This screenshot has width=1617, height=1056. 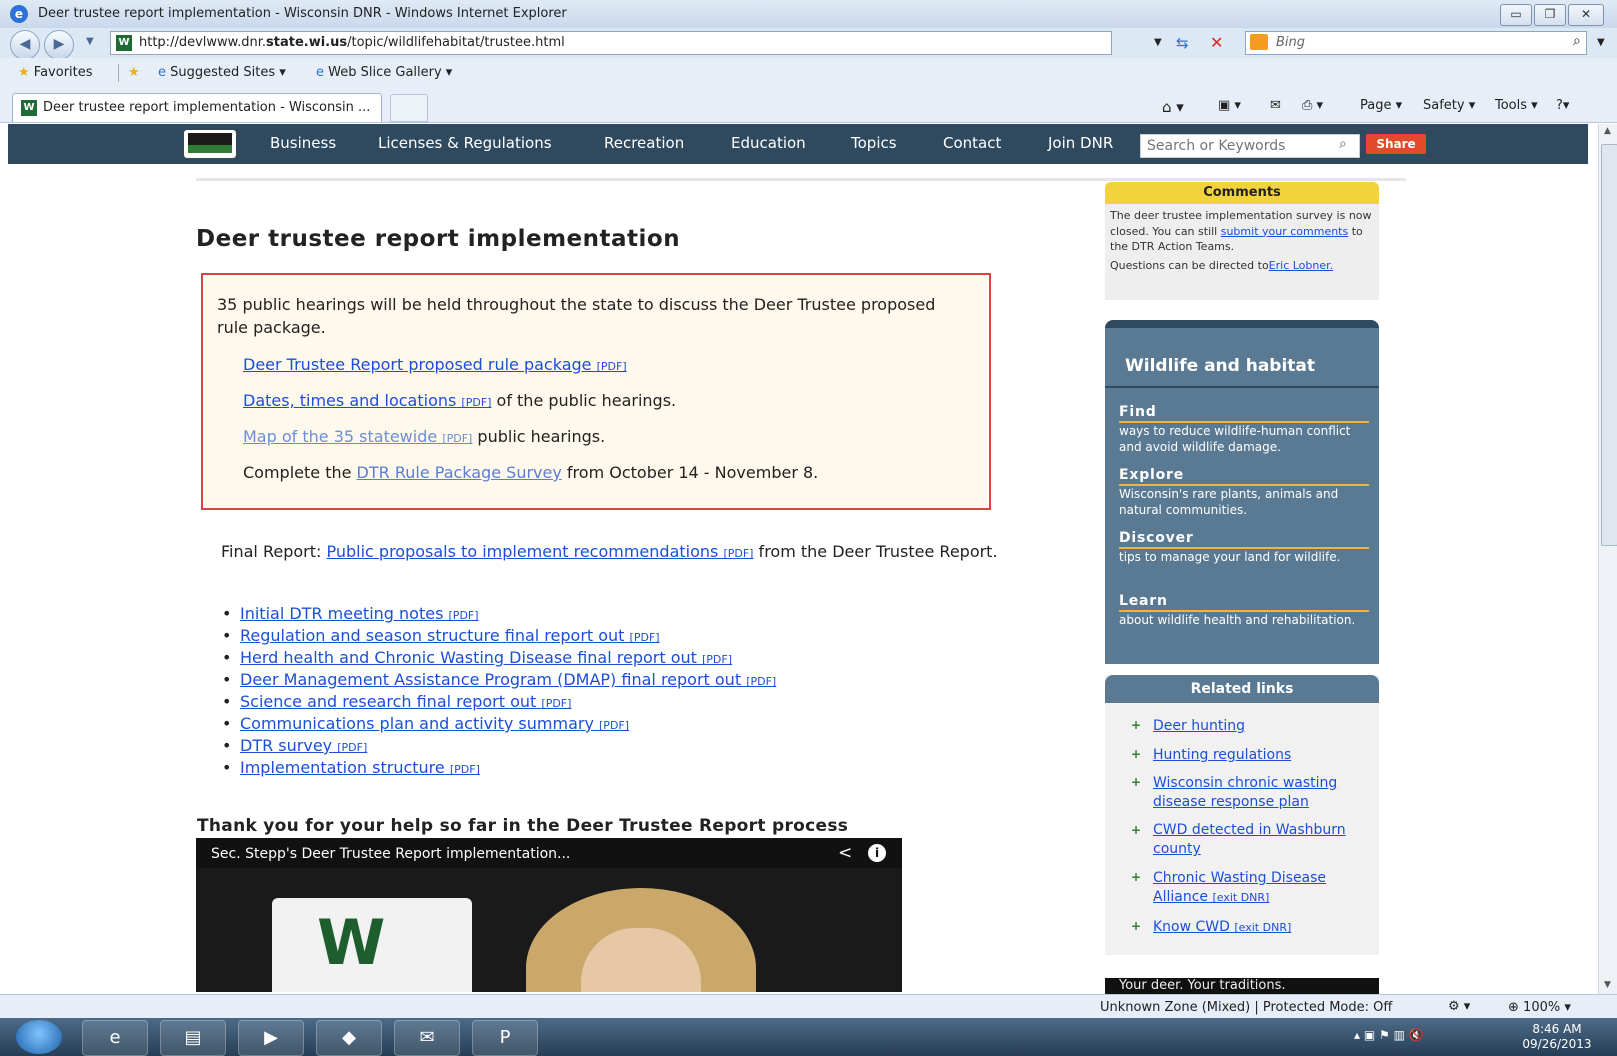 What do you see at coordinates (1609, 345) in the screenshot?
I see `scrollbar-thumb` at bounding box center [1609, 345].